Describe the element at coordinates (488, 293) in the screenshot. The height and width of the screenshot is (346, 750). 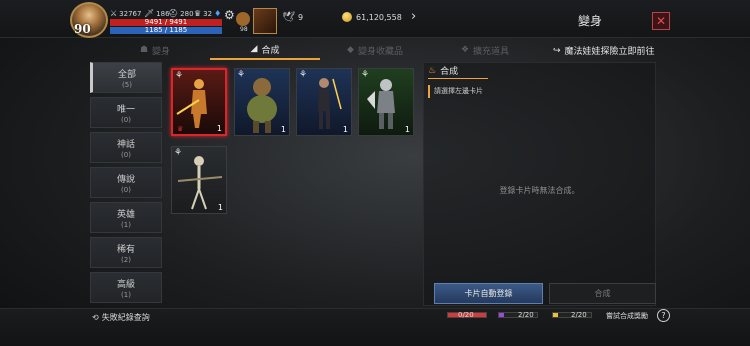
I see `auto-register-button: 卡片自動登錄` at that location.